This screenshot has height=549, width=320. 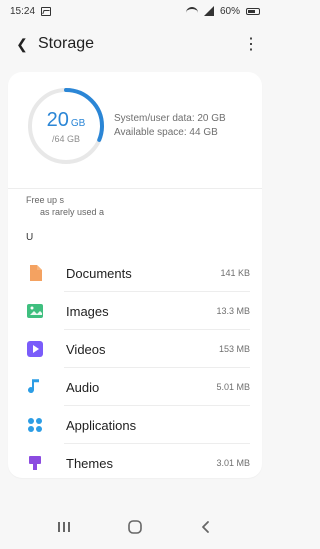 I want to click on document-icon-svg, so click(x=36, y=273).